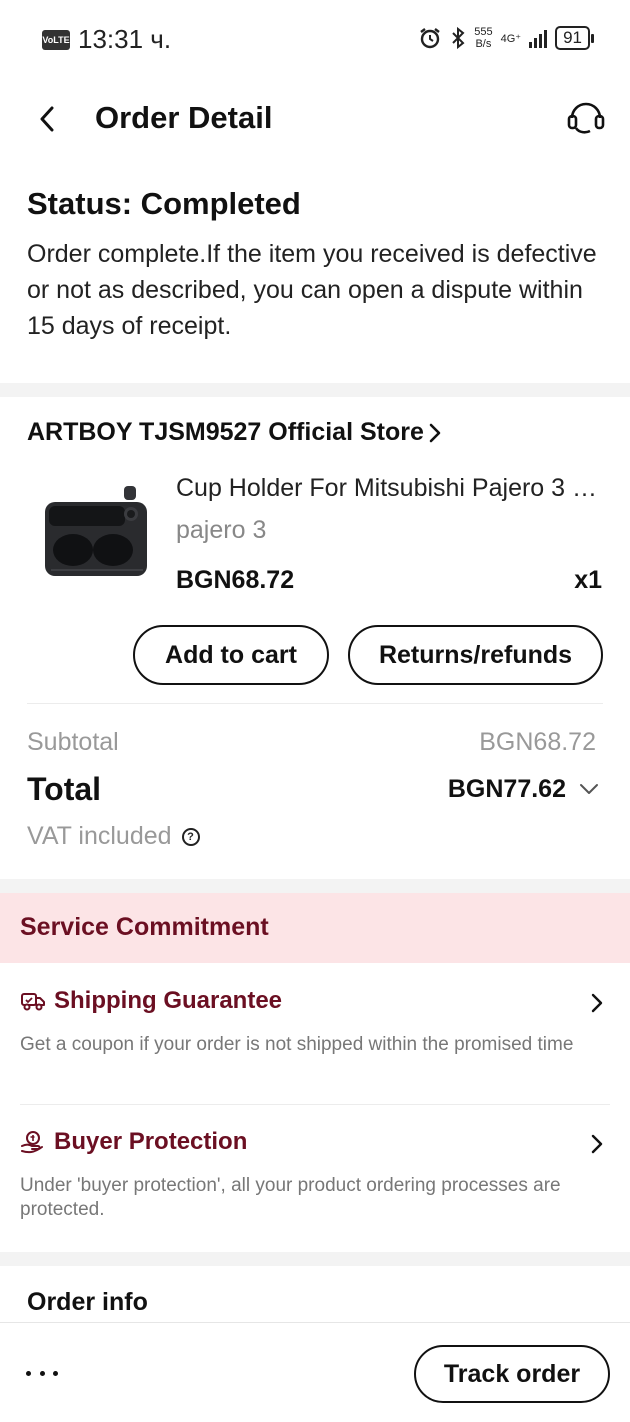  I want to click on status-time: 13:31 ч., so click(125, 39).